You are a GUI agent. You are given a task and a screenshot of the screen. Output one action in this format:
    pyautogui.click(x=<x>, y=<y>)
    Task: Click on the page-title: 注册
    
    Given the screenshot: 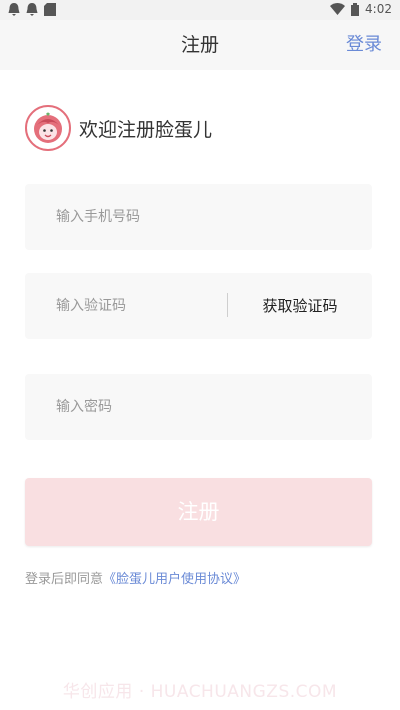 What is the action you would take?
    pyautogui.click(x=199, y=45)
    